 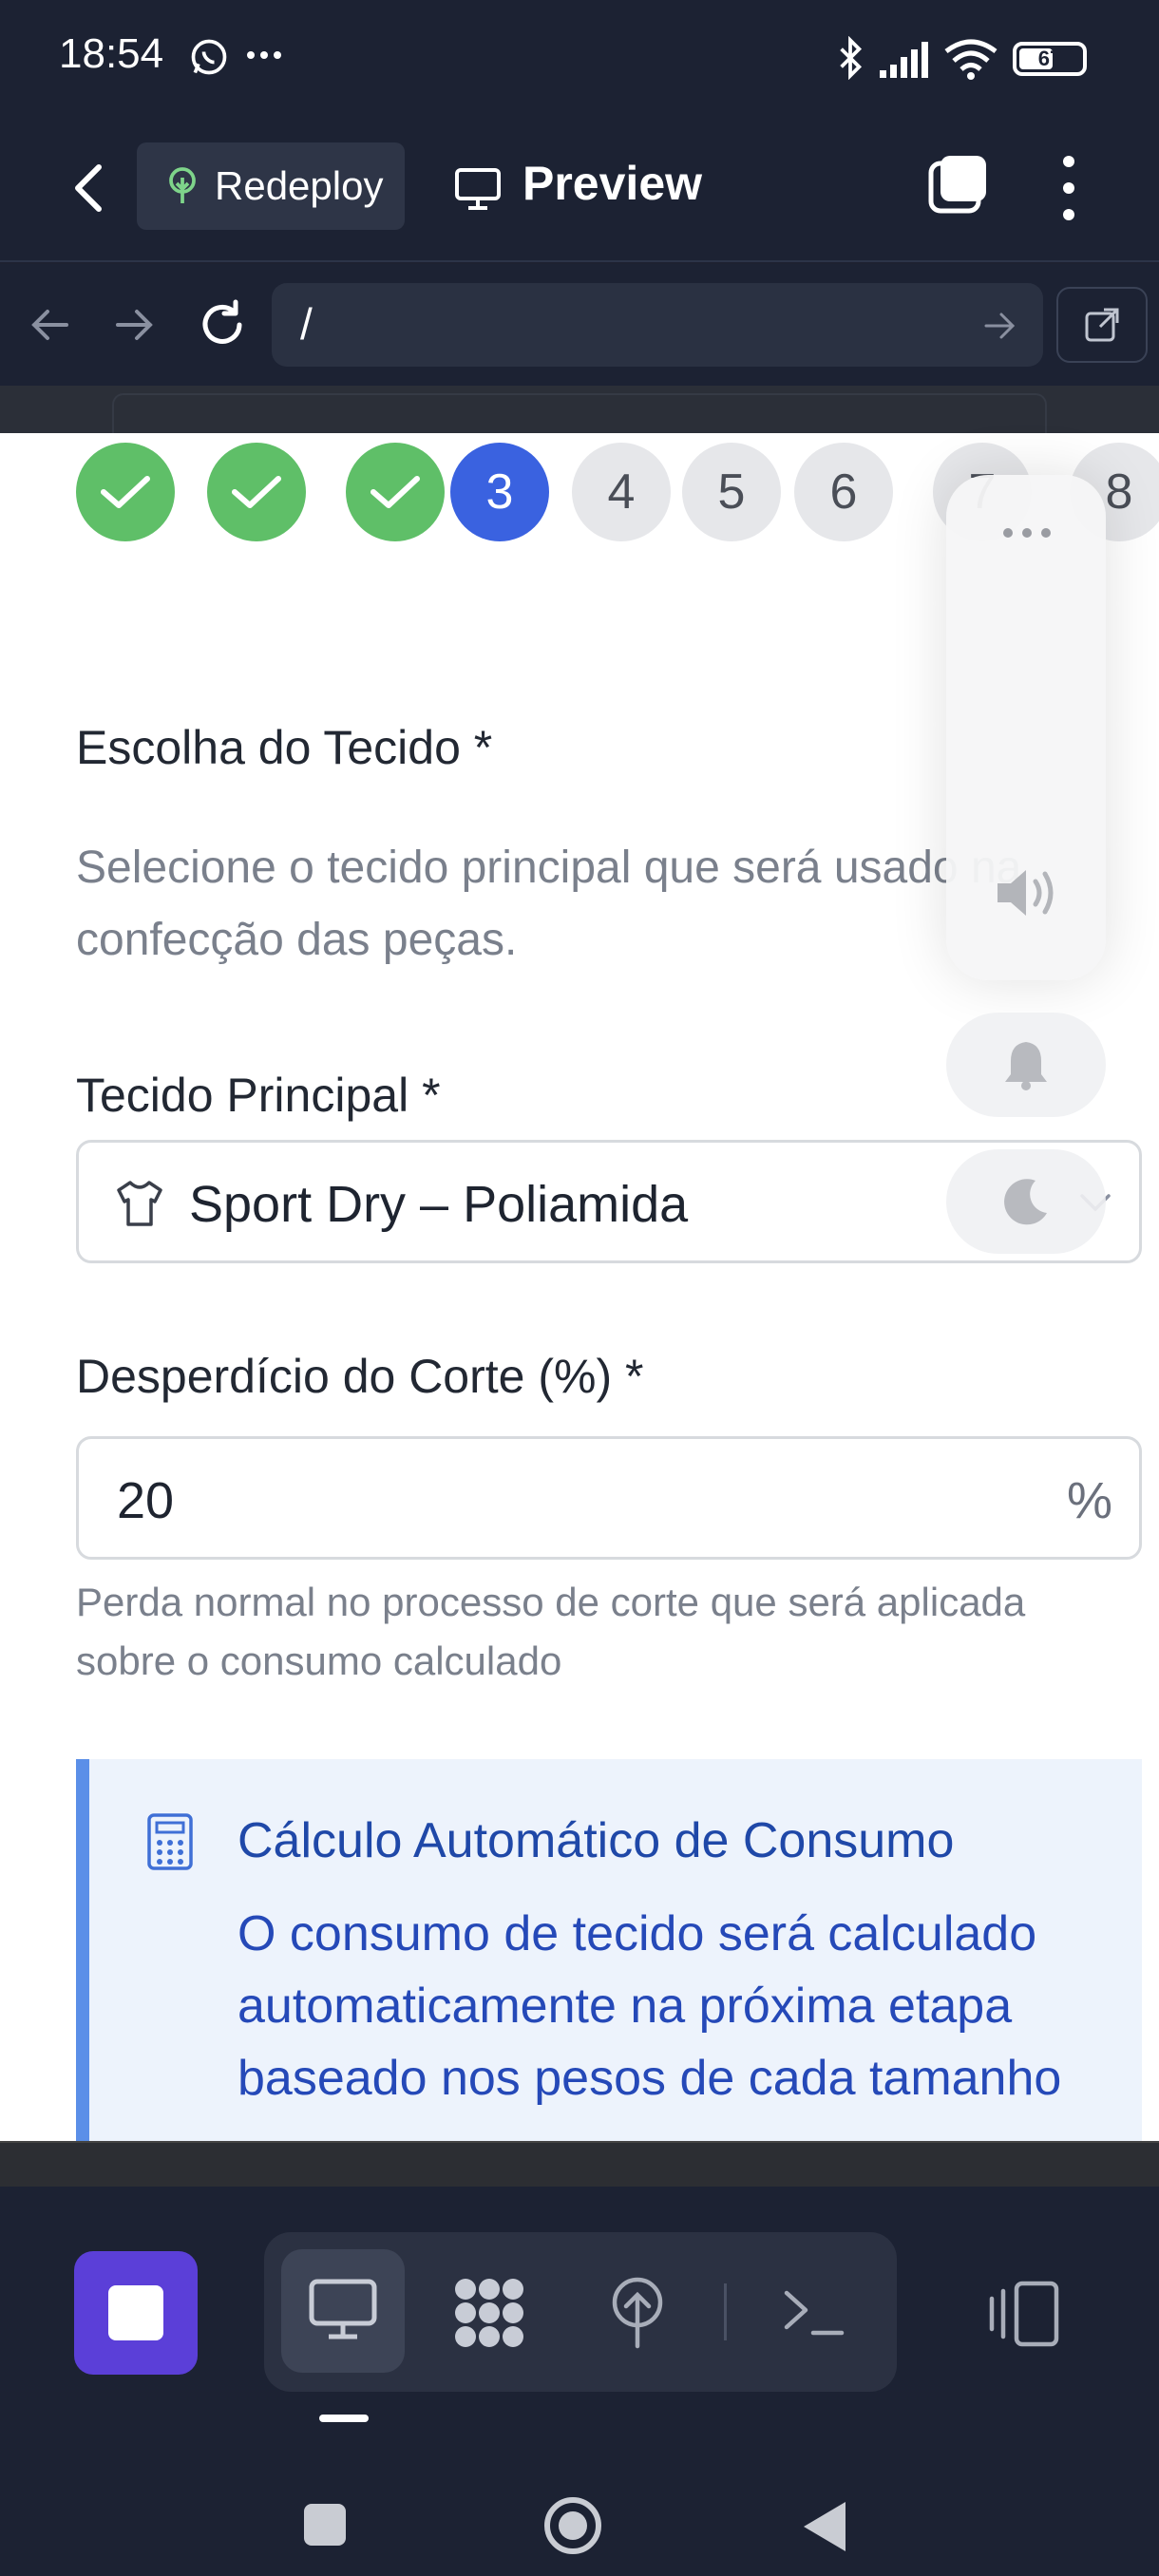 I want to click on battery-icon: 67, so click(x=1050, y=59).